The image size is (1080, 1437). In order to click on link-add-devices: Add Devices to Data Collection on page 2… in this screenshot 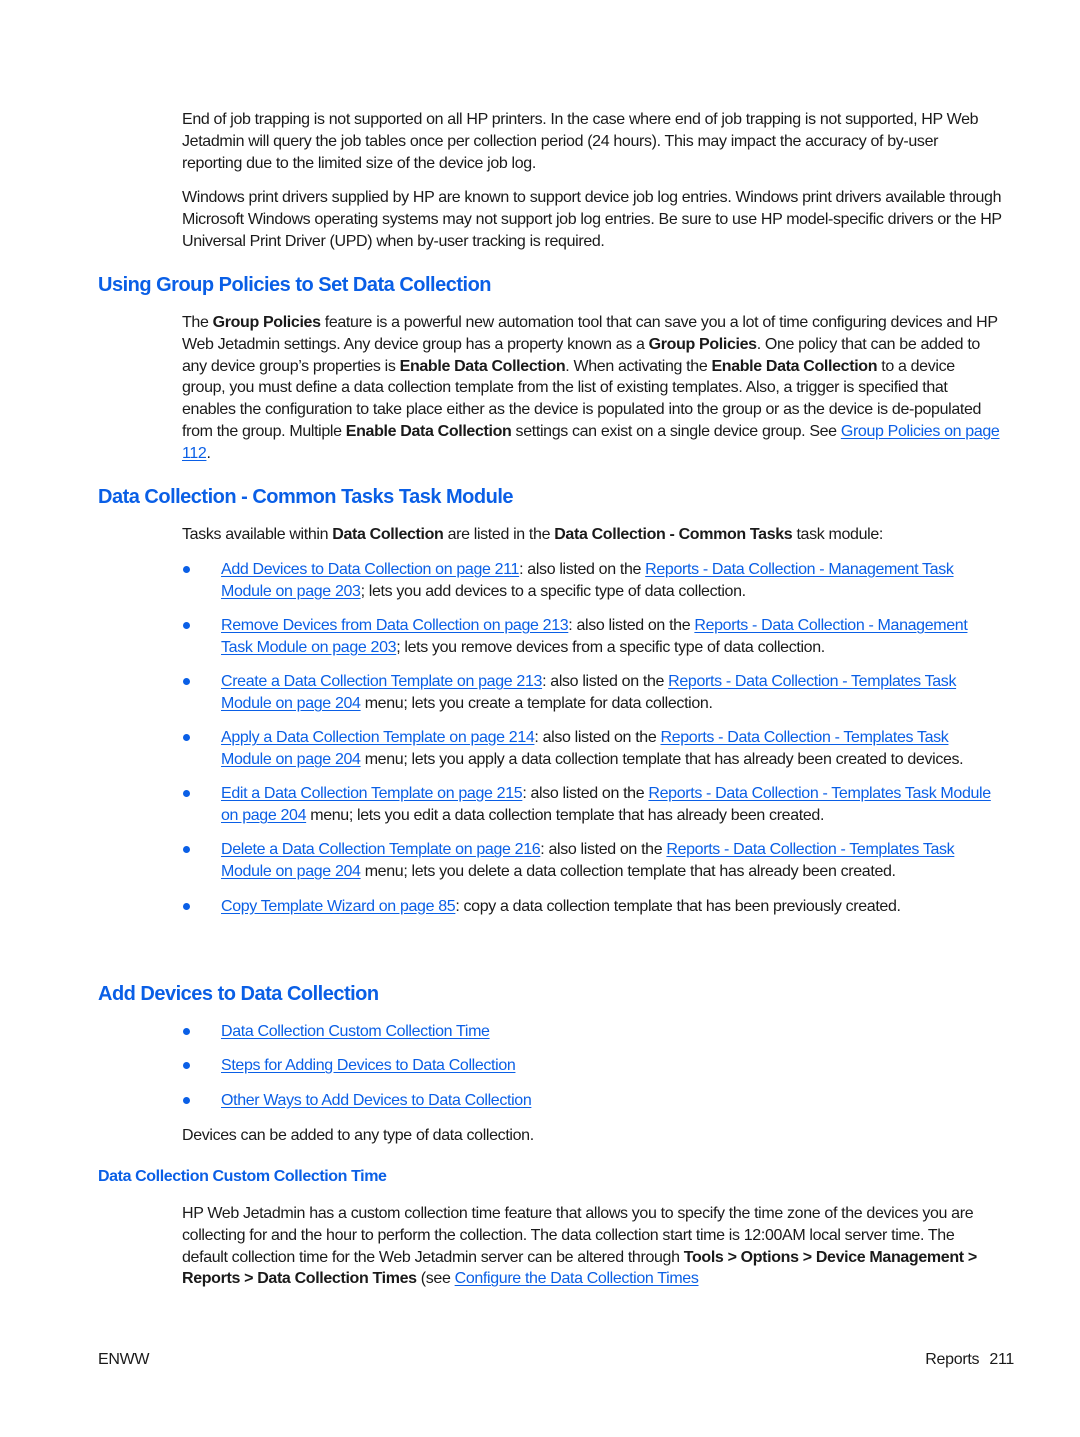, I will do `click(370, 569)`.